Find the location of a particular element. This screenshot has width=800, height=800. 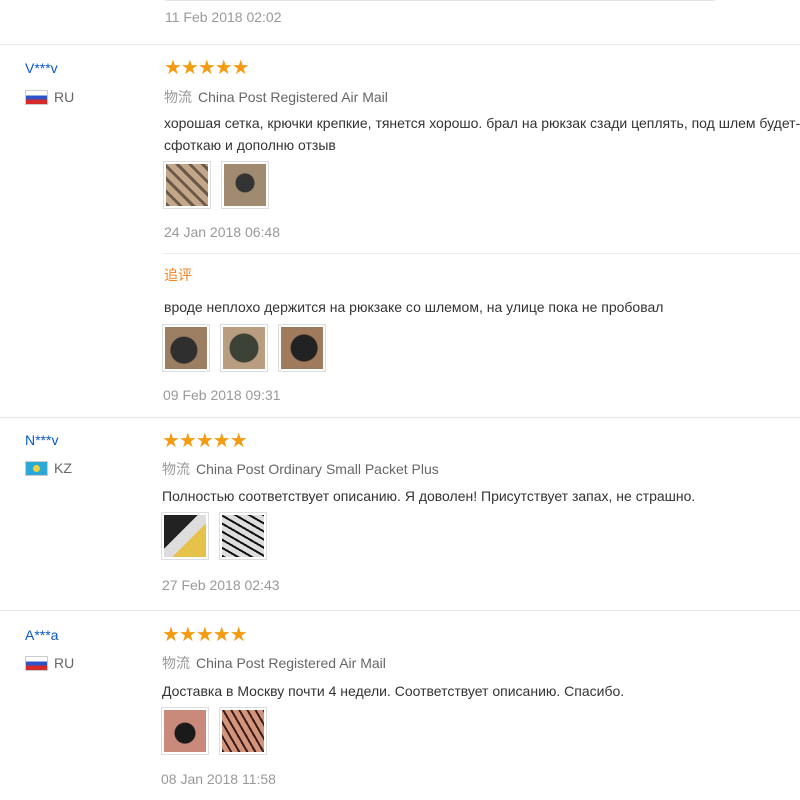

logistics-info: 物流 China Post Ordinary Small Packet Plus is located at coordinates (300, 469).